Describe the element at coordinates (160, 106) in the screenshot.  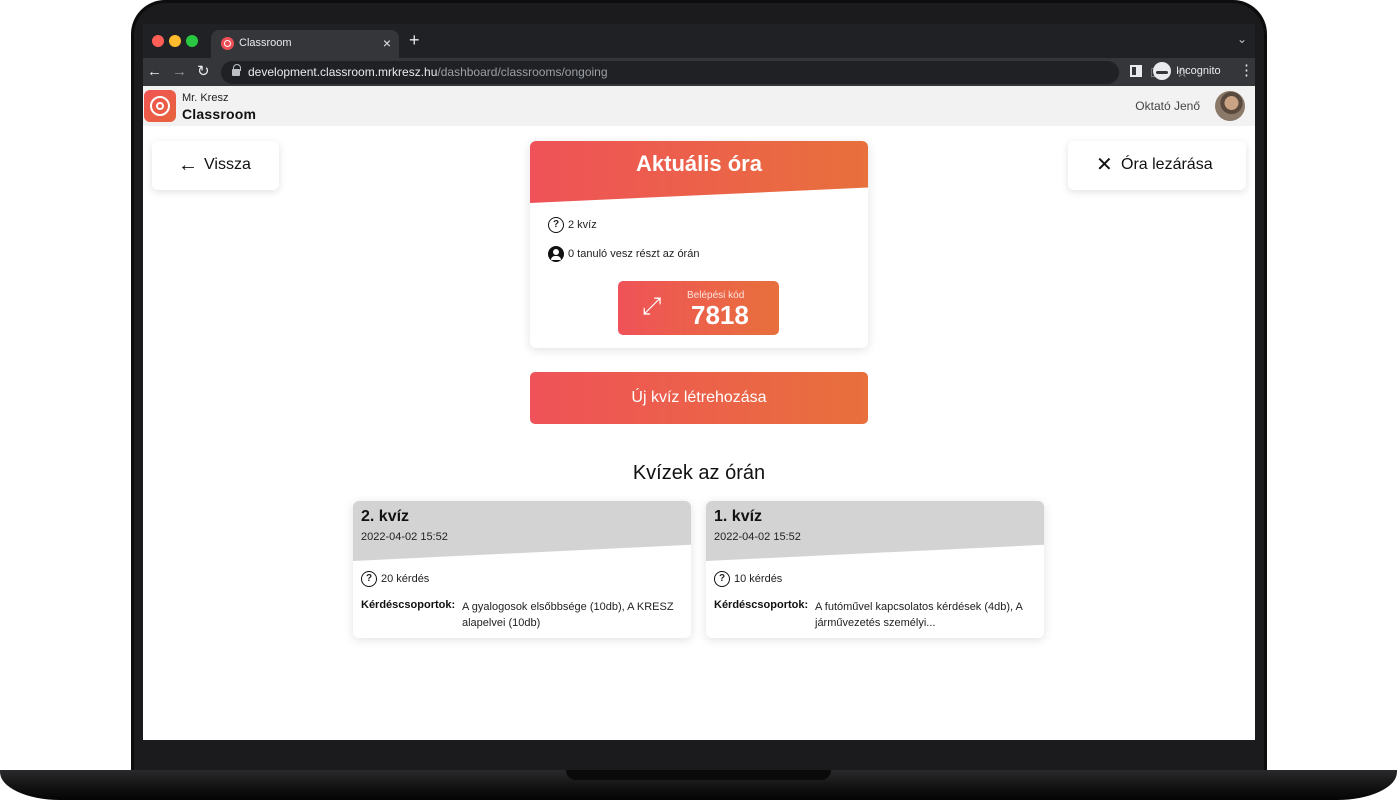
I see `steering-wheel-logo-icon` at that location.